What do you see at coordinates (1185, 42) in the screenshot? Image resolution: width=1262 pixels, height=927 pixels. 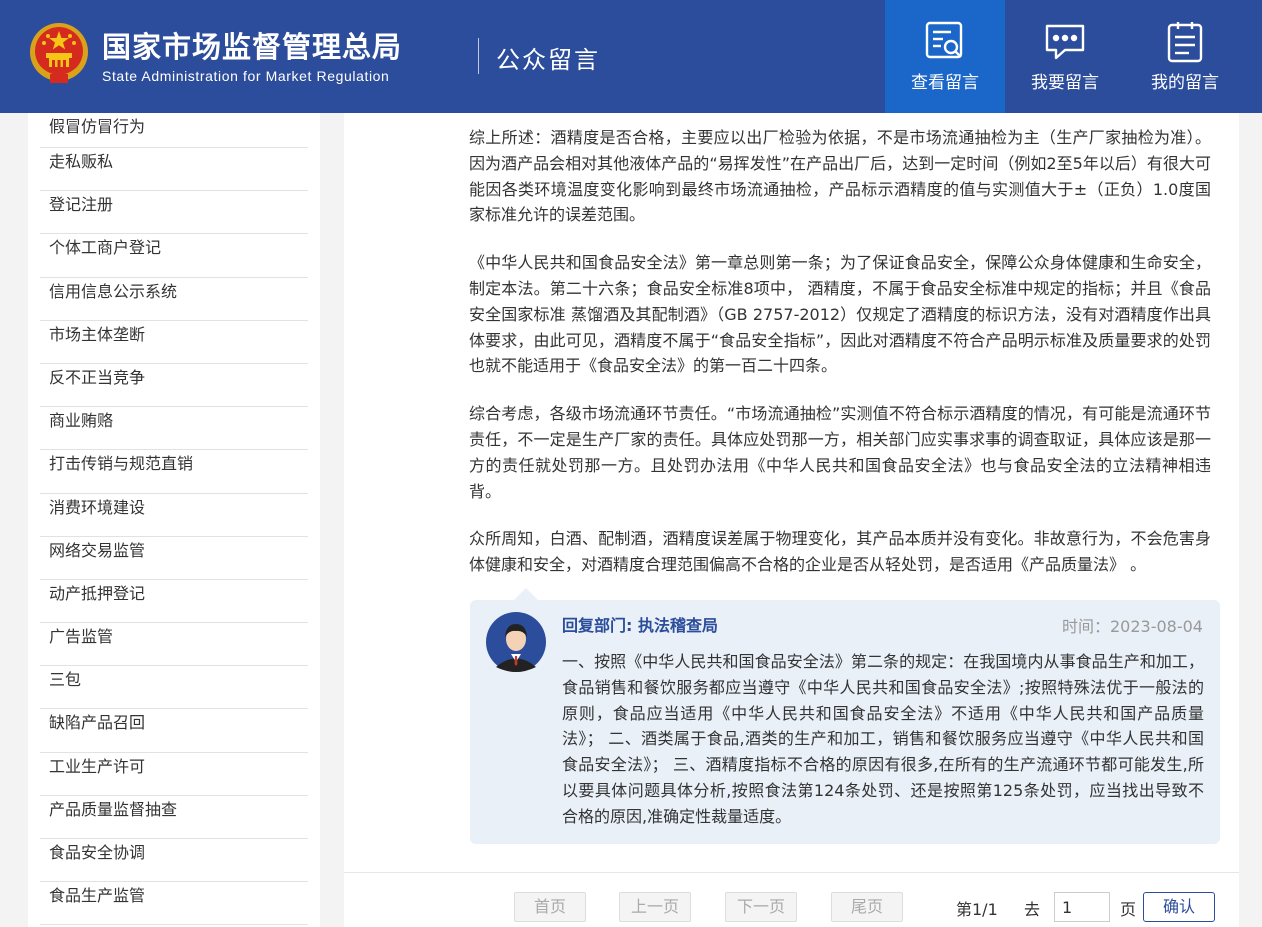 I see `clipboard-list-icon` at bounding box center [1185, 42].